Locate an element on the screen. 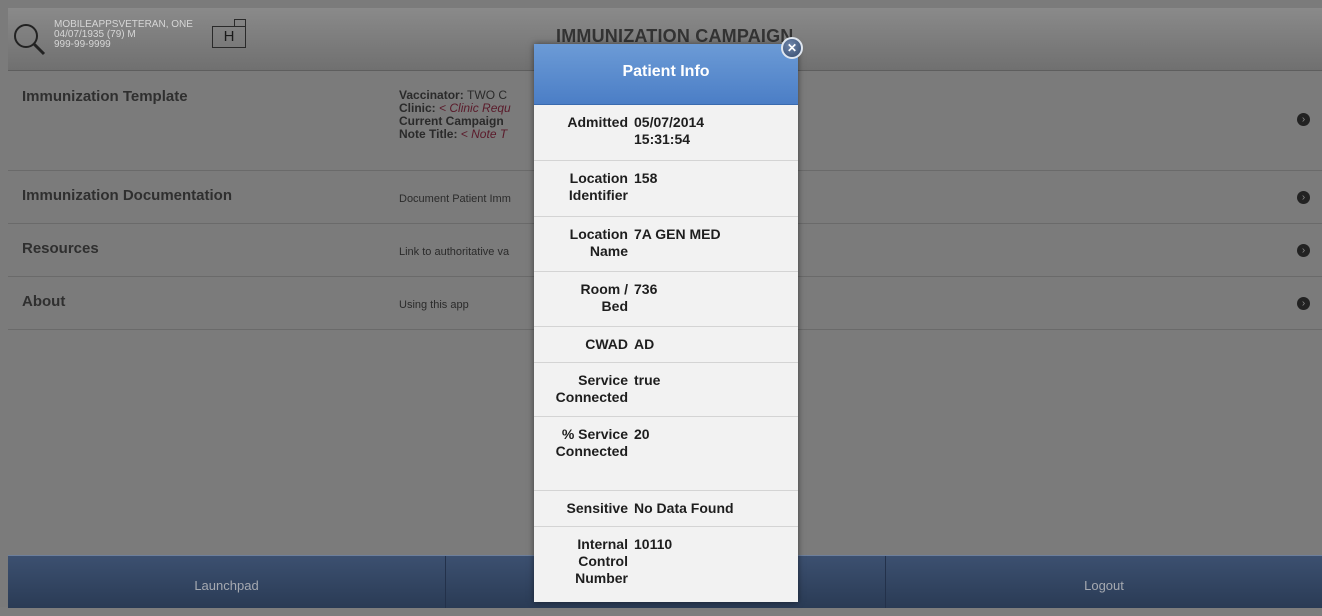  menu-item-desc: Using this app is located at coordinates (434, 305).